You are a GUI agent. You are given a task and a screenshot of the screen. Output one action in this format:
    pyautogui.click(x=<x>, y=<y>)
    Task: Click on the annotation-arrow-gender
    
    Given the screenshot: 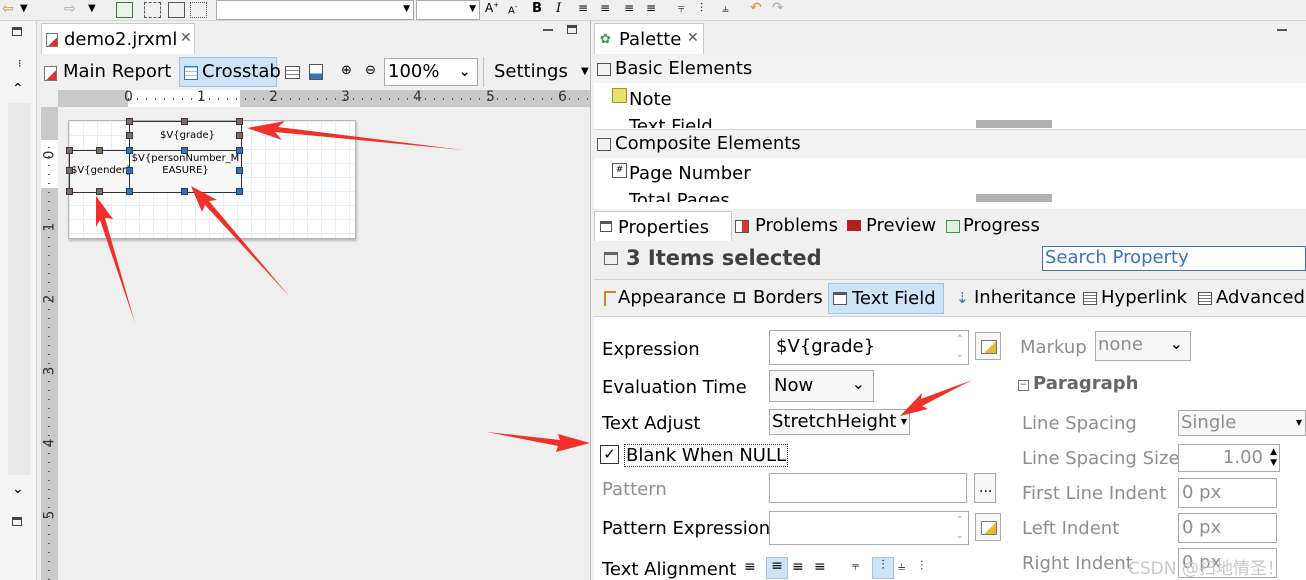 What is the action you would take?
    pyautogui.click(x=115, y=259)
    